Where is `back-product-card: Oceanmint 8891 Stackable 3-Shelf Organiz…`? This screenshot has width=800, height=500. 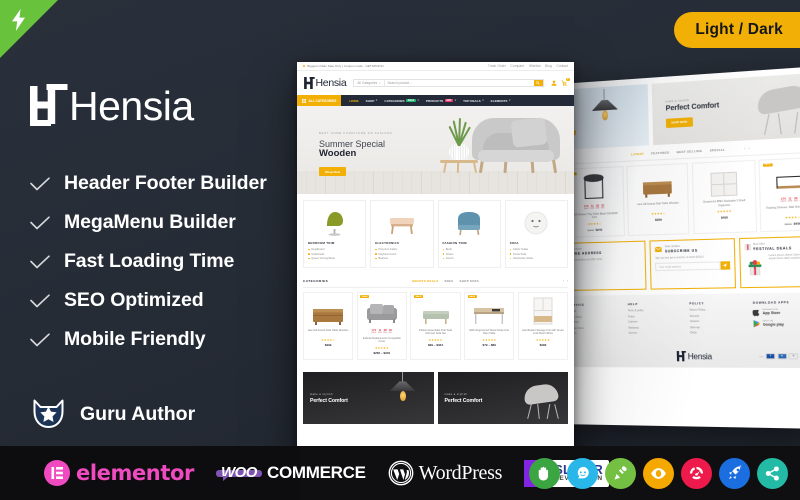
back-product-card: Oceanmint 8891 Stackable 3-Shelf Organiz… is located at coordinates (724, 196).